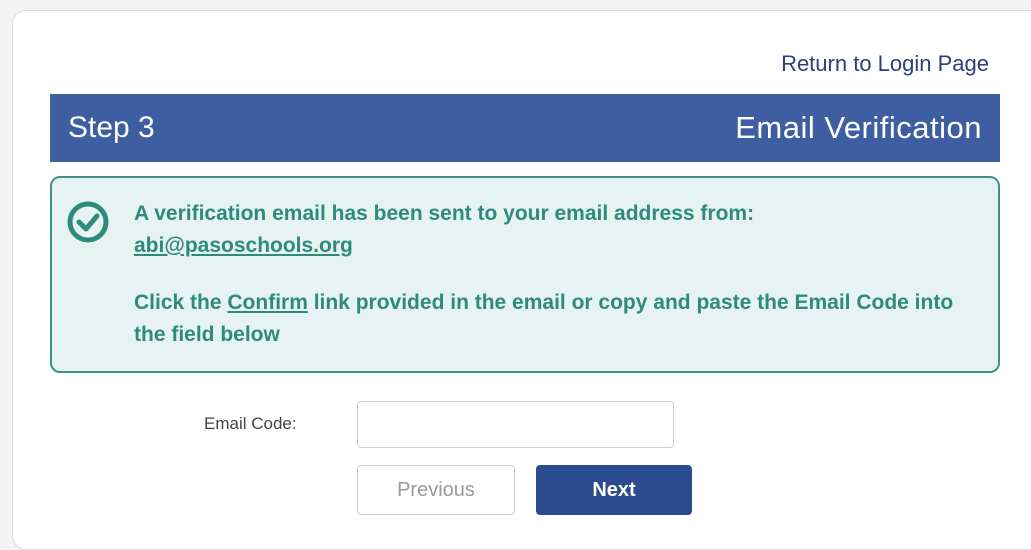  Describe the element at coordinates (525, 128) in the screenshot. I see `step-header: Step 3 Email Verification` at that location.